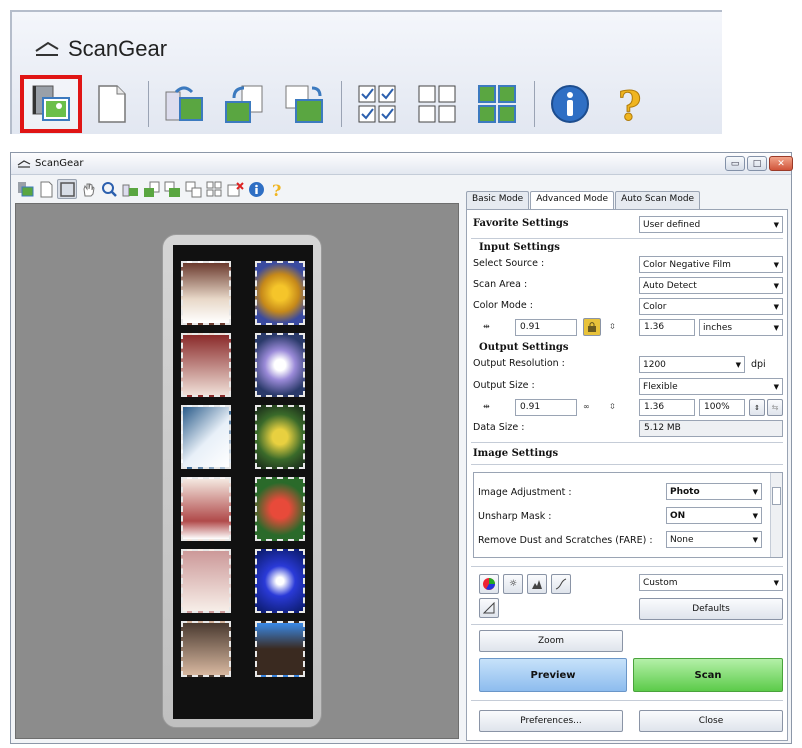 This screenshot has width=802, height=748. Describe the element at coordinates (714, 539) in the screenshot. I see `remove-dust-select: None ▼` at that location.